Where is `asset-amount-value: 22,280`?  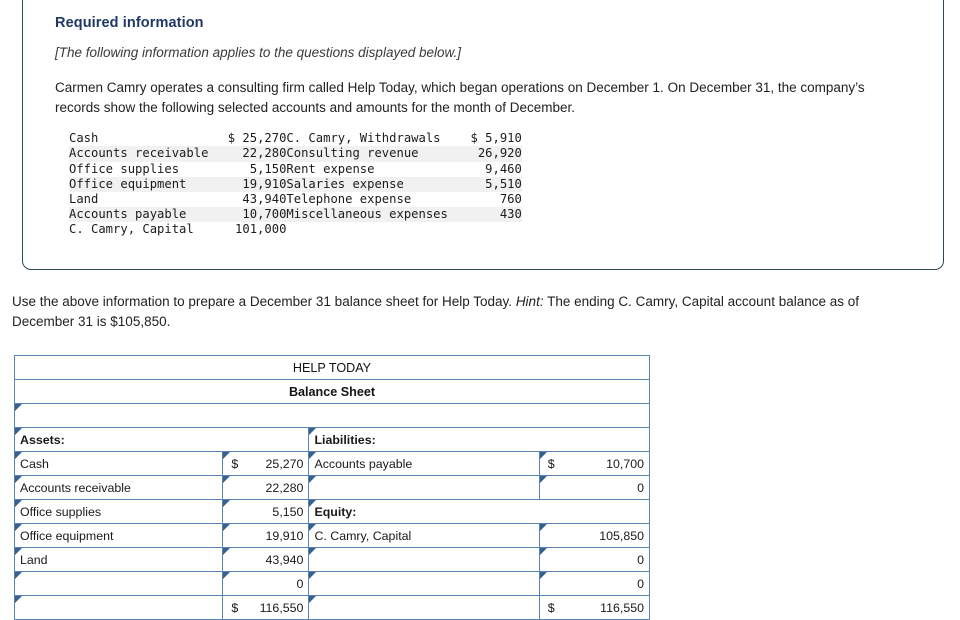 asset-amount-value: 22,280 is located at coordinates (284, 487).